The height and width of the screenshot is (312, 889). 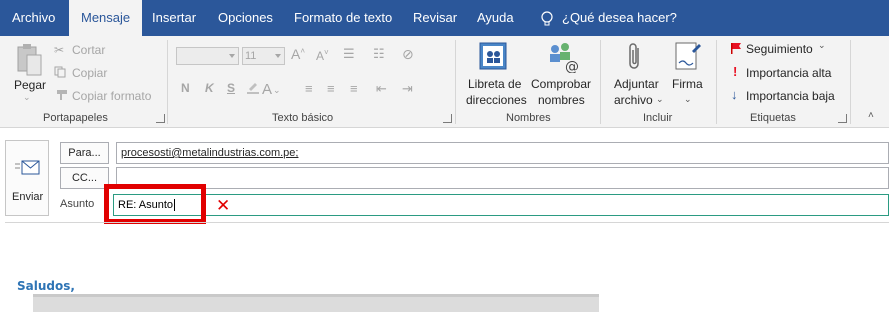 I want to click on comprobar-label-2: nombres, so click(x=561, y=100).